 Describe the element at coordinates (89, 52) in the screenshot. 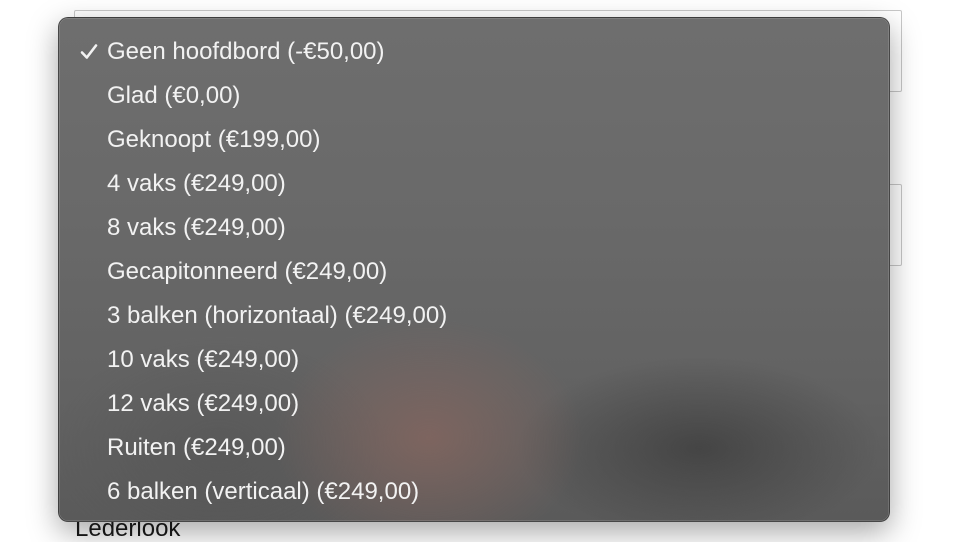

I see `checkmark-icon` at that location.